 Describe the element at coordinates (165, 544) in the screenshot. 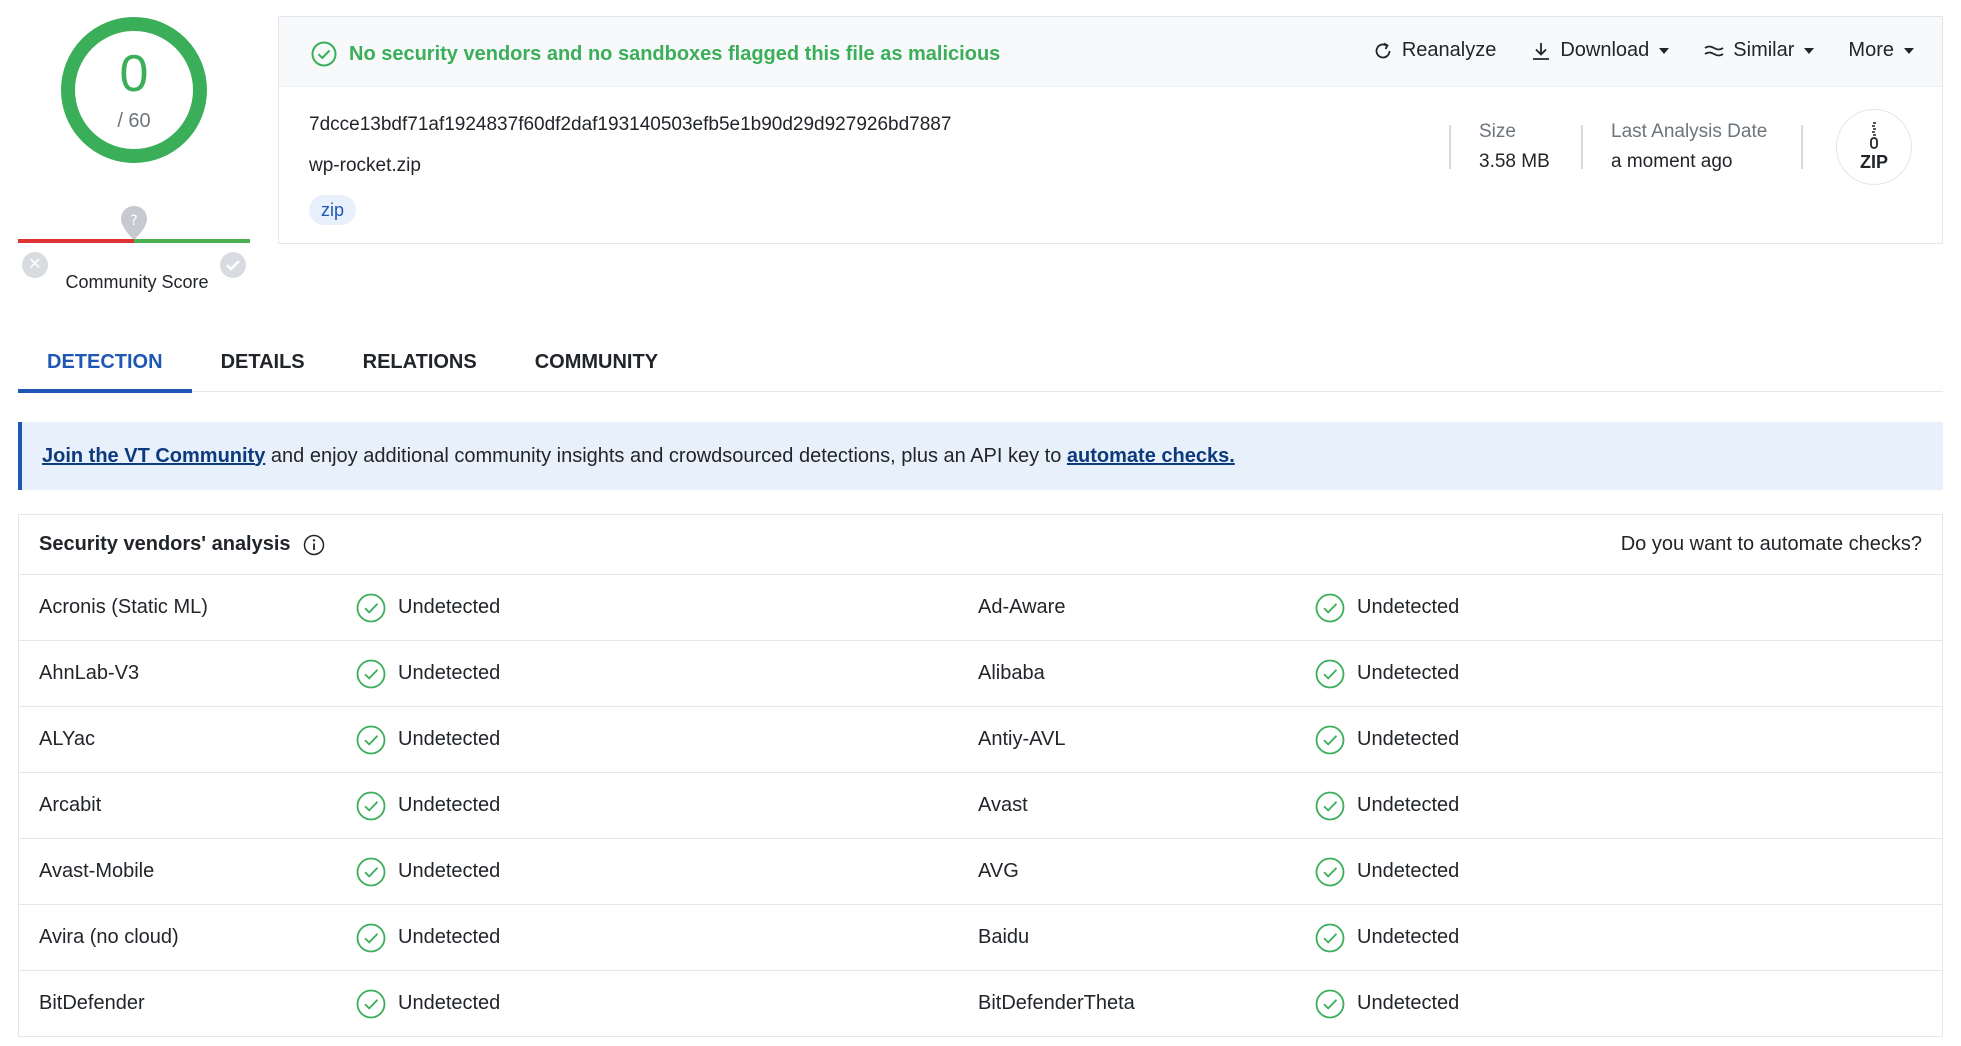

I see `vendors-title: Security vendors' analysis` at that location.